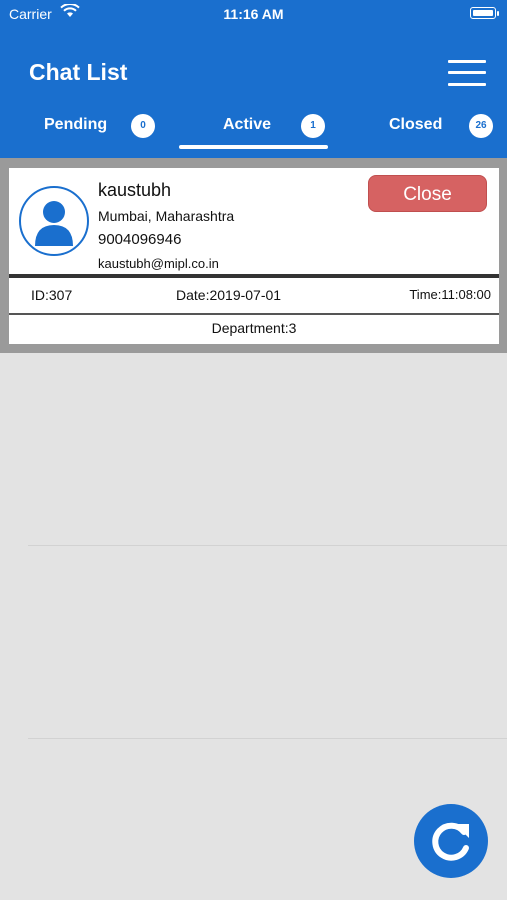 This screenshot has width=507, height=900. I want to click on status-time: 11:16 AM, so click(253, 14).